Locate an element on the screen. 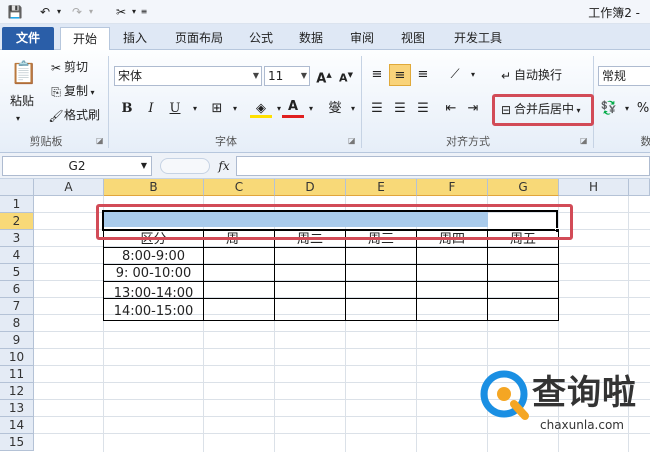 Image resolution: width=650 pixels, height=452 pixels. clipboard-launcher-icon: ◪ is located at coordinates (100, 140).